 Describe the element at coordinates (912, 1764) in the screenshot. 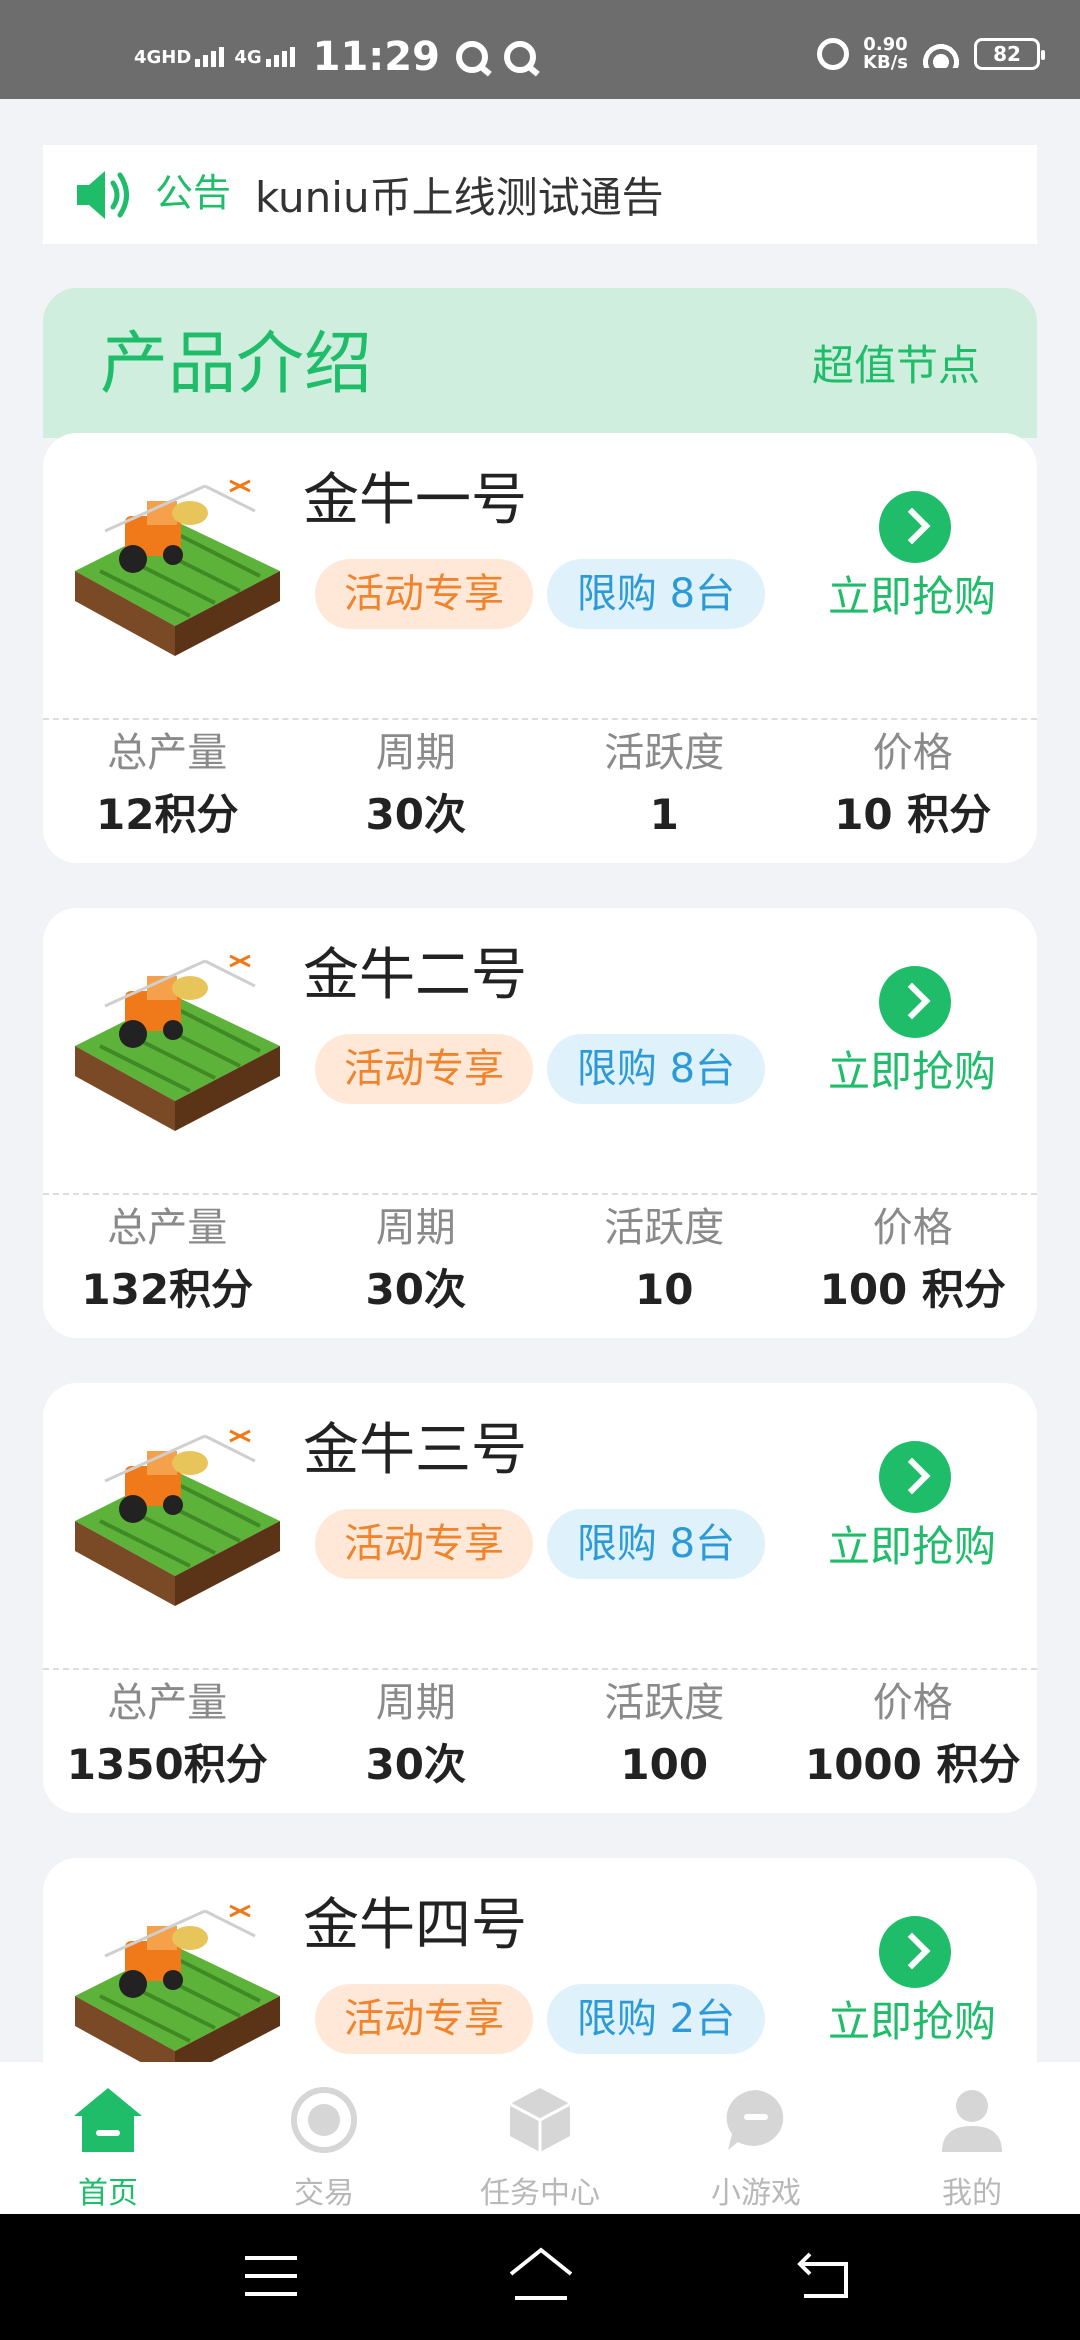

I see `stat-value-price: 1000 积分` at that location.